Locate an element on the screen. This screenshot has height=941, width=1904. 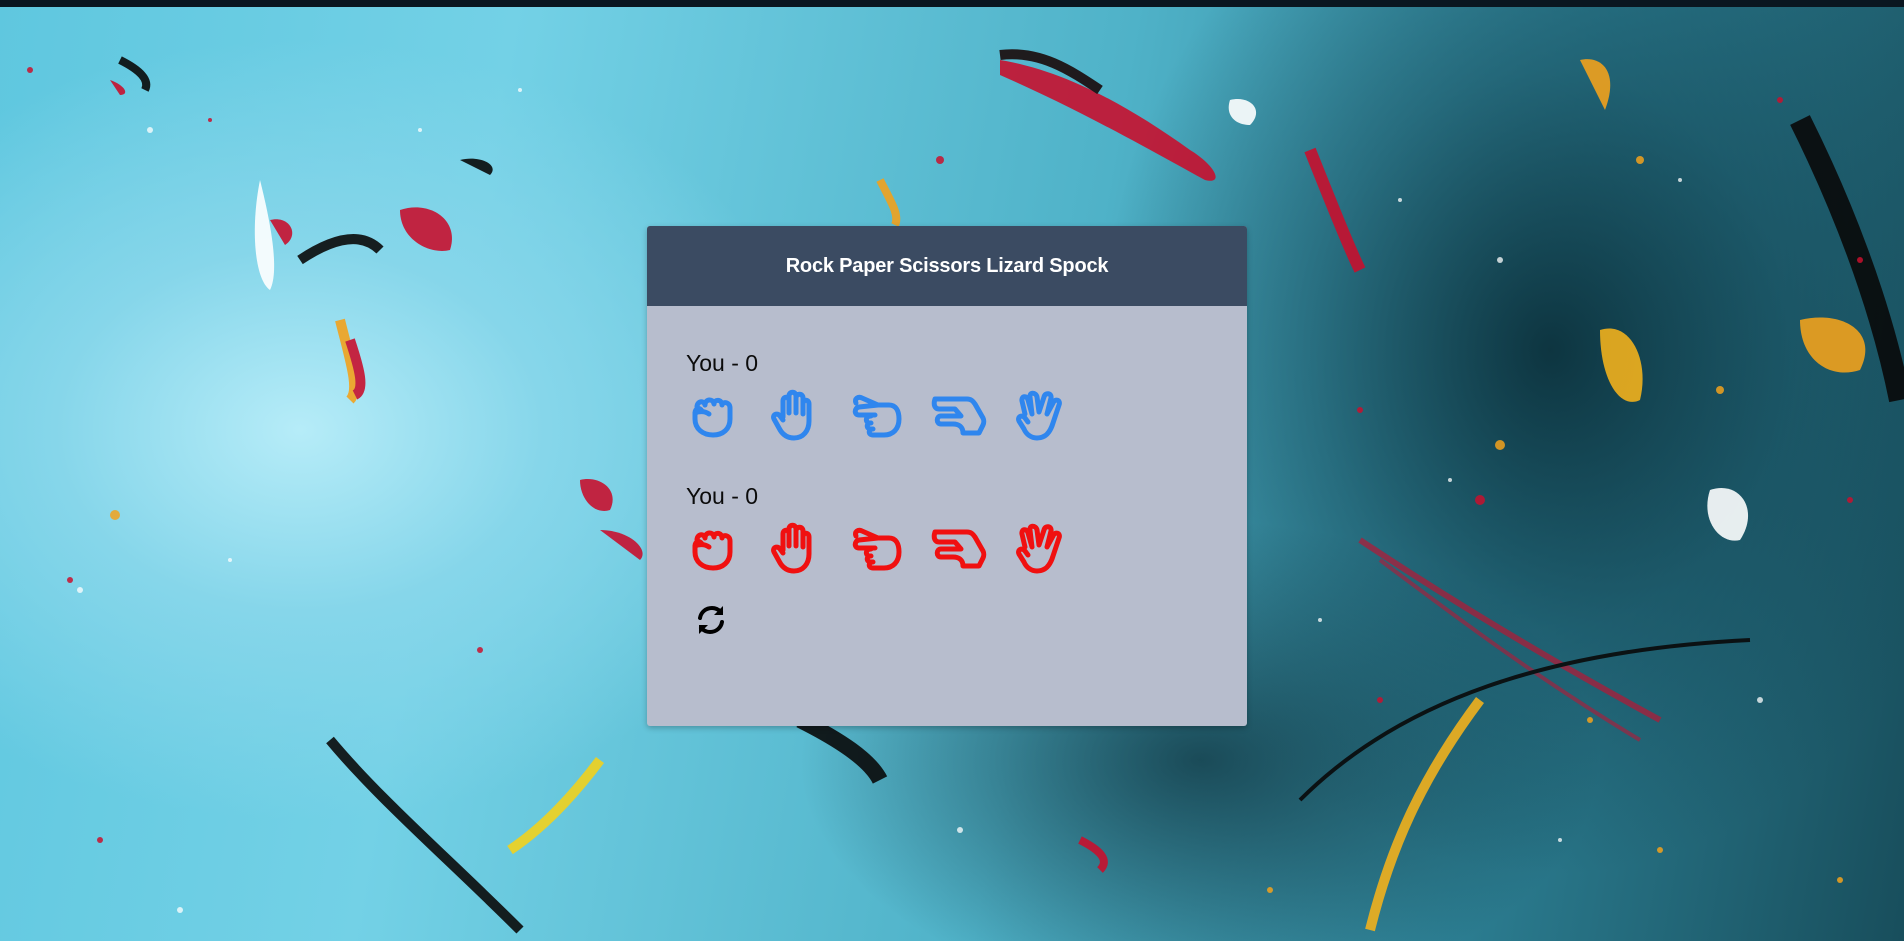
player-1-lizard-button is located at coordinates (959, 415).